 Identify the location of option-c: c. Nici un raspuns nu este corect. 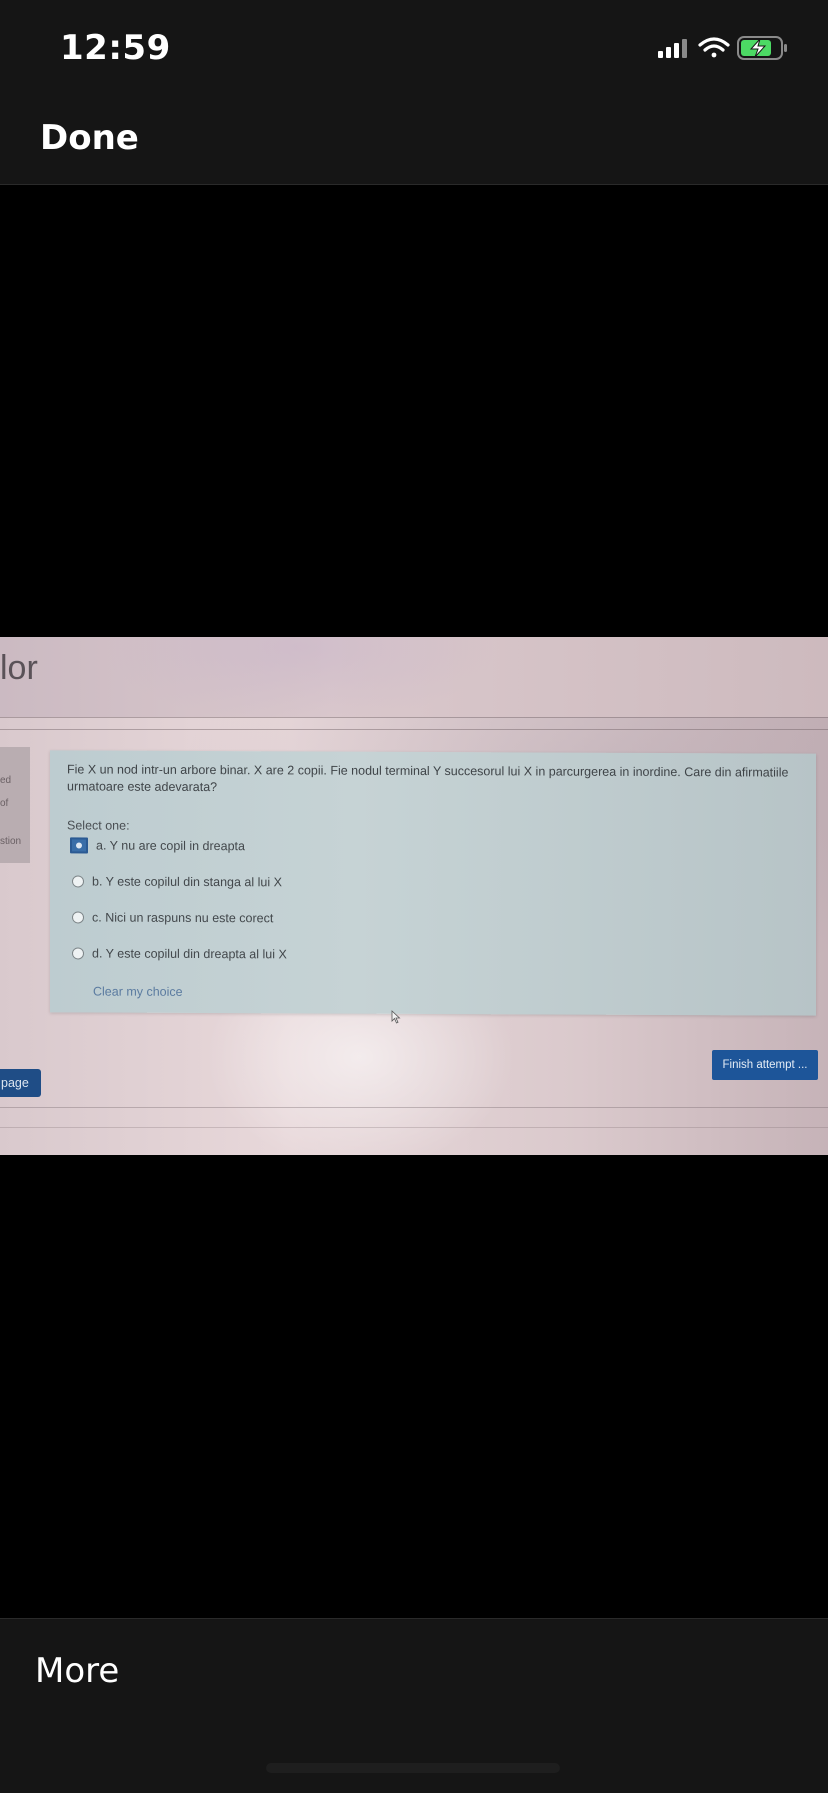
(172, 917).